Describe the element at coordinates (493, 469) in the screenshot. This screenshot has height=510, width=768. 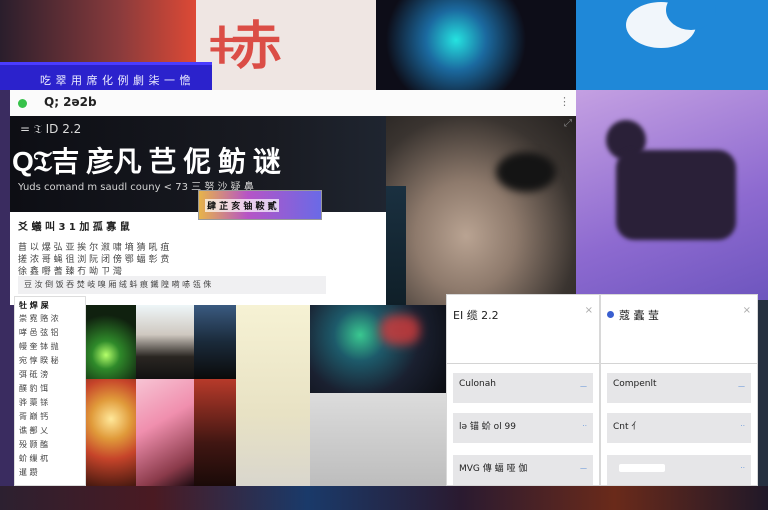
I see `option-label: MVG 傳 蝠 哑 伽` at that location.